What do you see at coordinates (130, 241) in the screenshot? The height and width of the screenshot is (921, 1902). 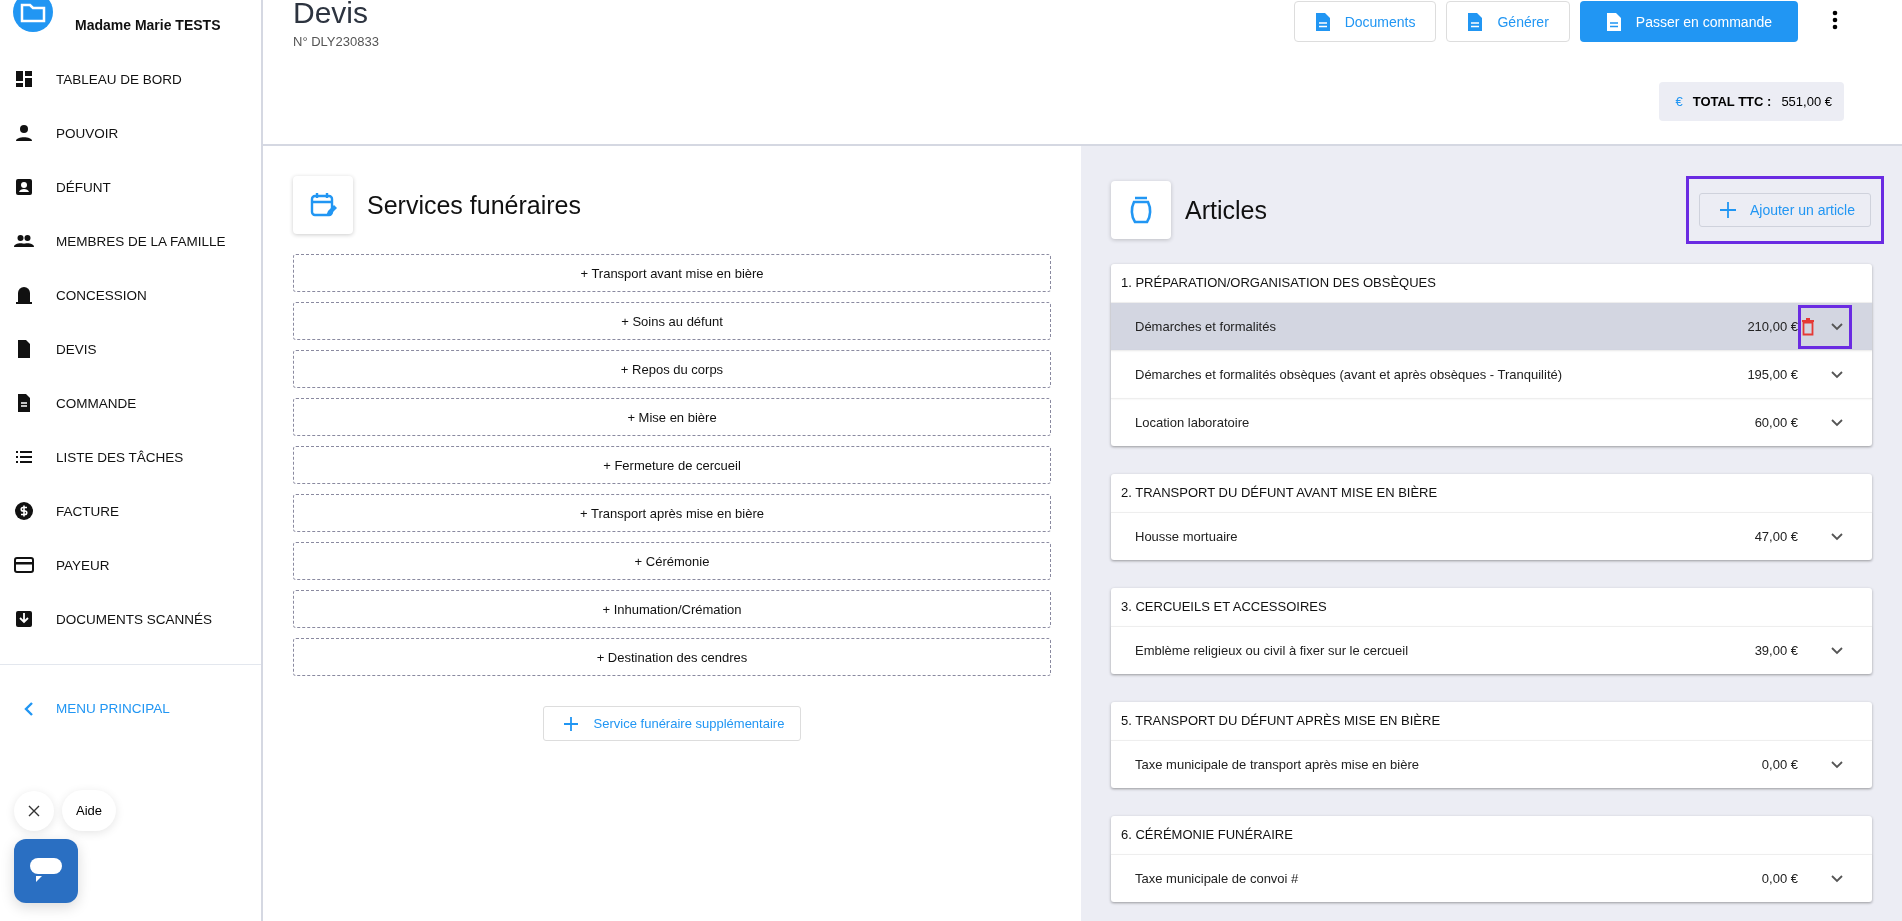 I see `sidebar-item: MEMBRES DE LA FAMILLE` at bounding box center [130, 241].